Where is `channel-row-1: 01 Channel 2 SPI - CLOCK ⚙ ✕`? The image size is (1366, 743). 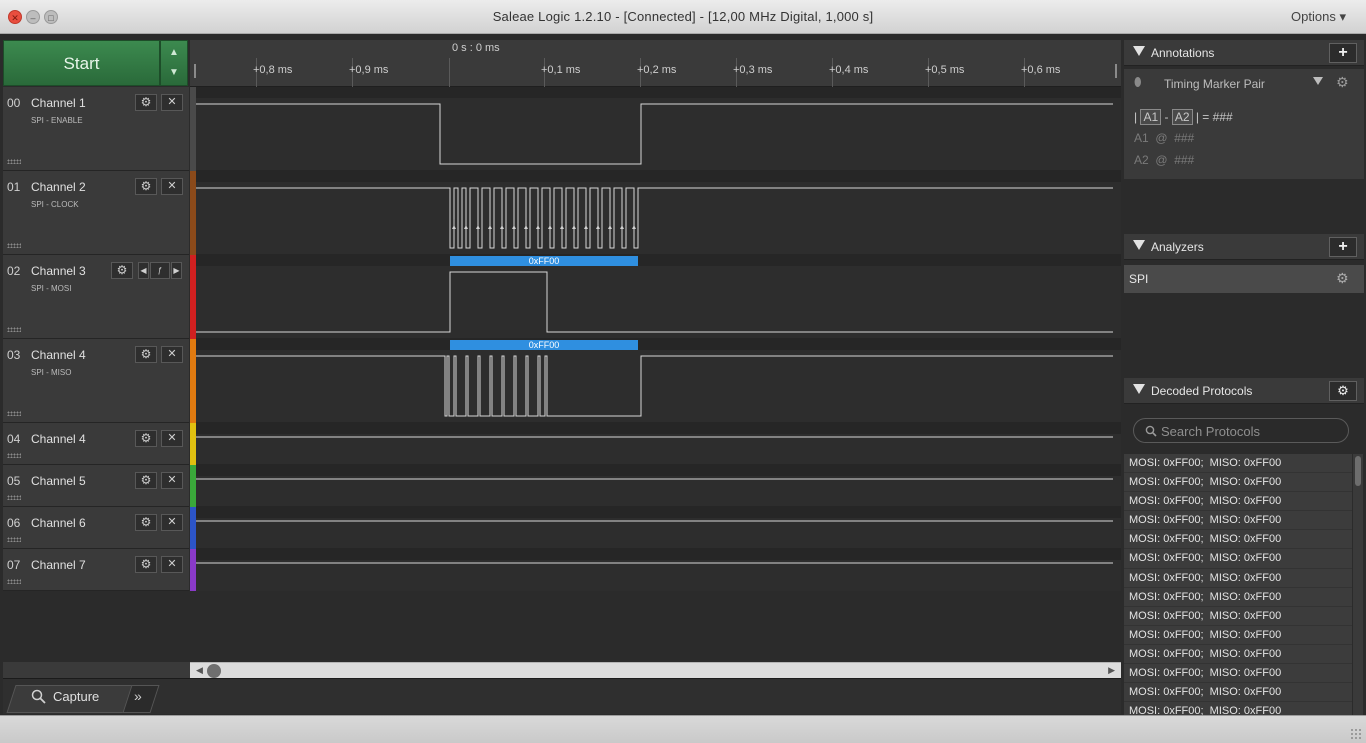
channel-row-1: 01 Channel 2 SPI - CLOCK ⚙ ✕ is located at coordinates (96, 213).